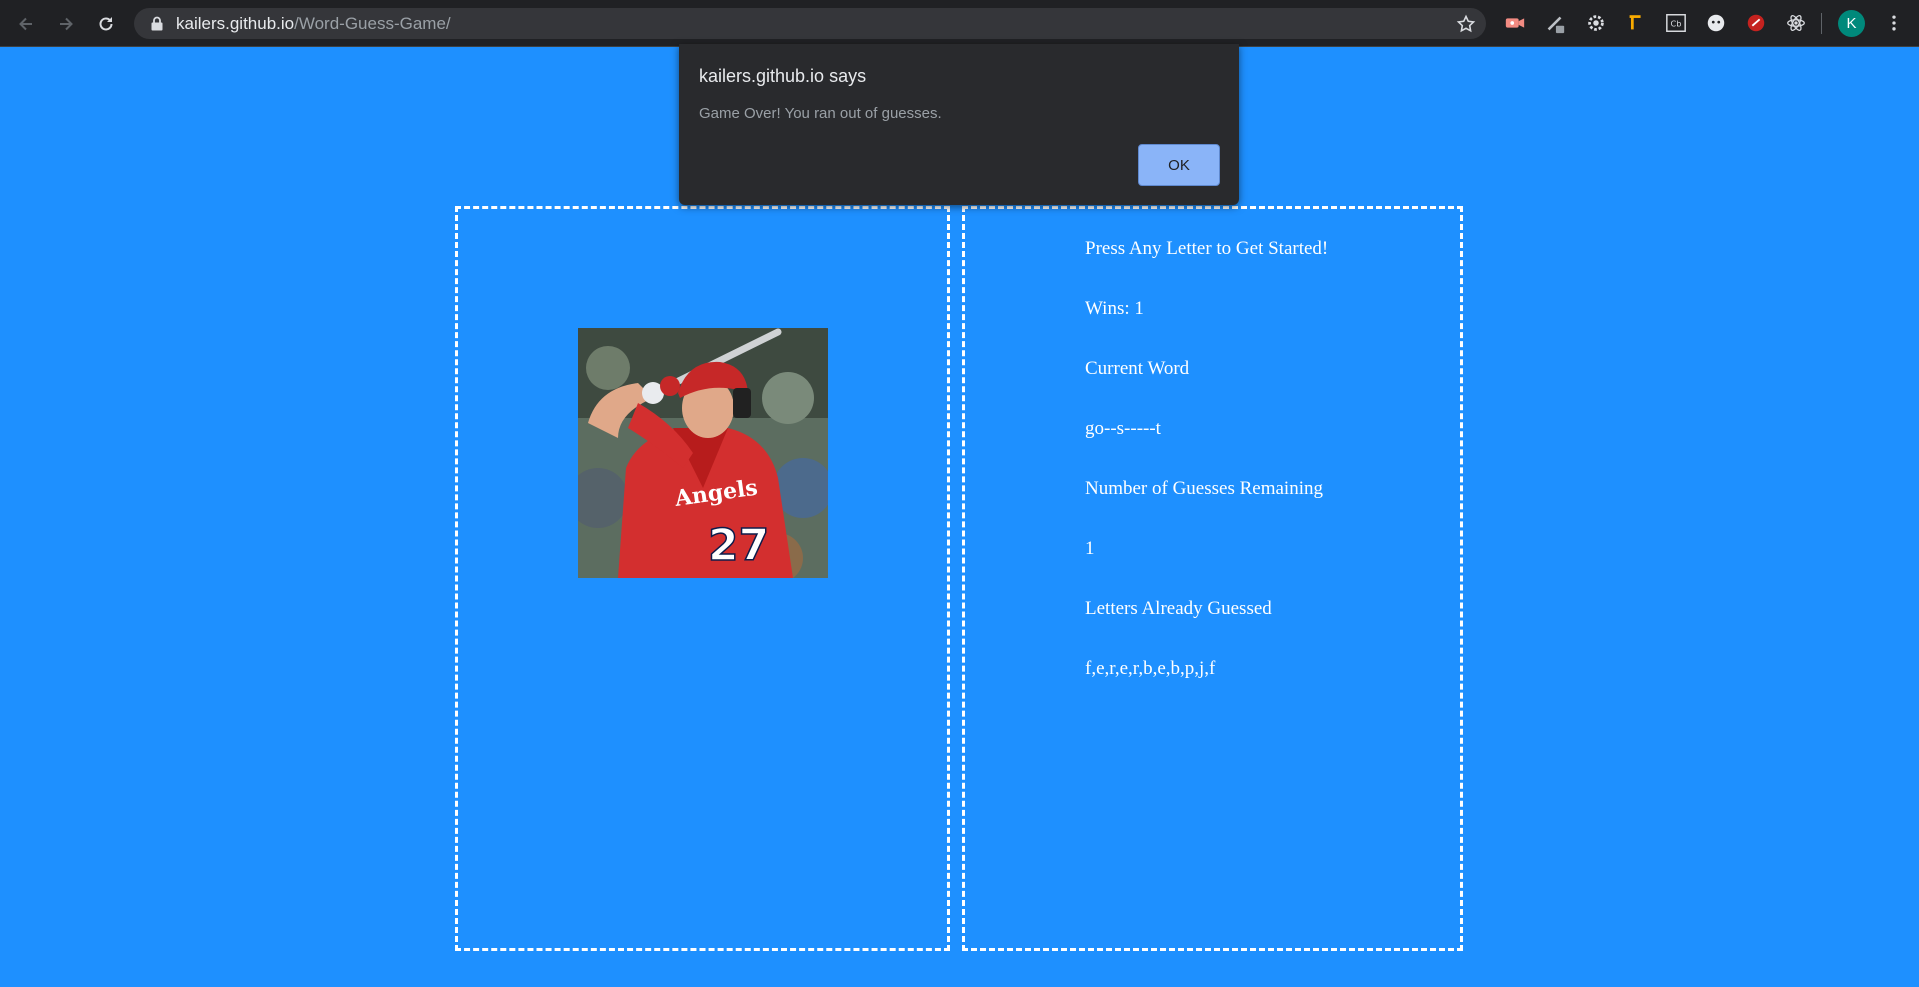  Describe the element at coordinates (1636, 23) in the screenshot. I see `pick-ext-icon` at that location.